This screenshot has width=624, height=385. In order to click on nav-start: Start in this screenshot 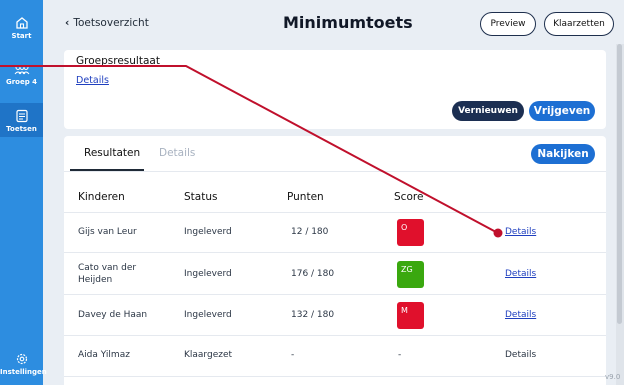, I will do `click(21, 28)`.